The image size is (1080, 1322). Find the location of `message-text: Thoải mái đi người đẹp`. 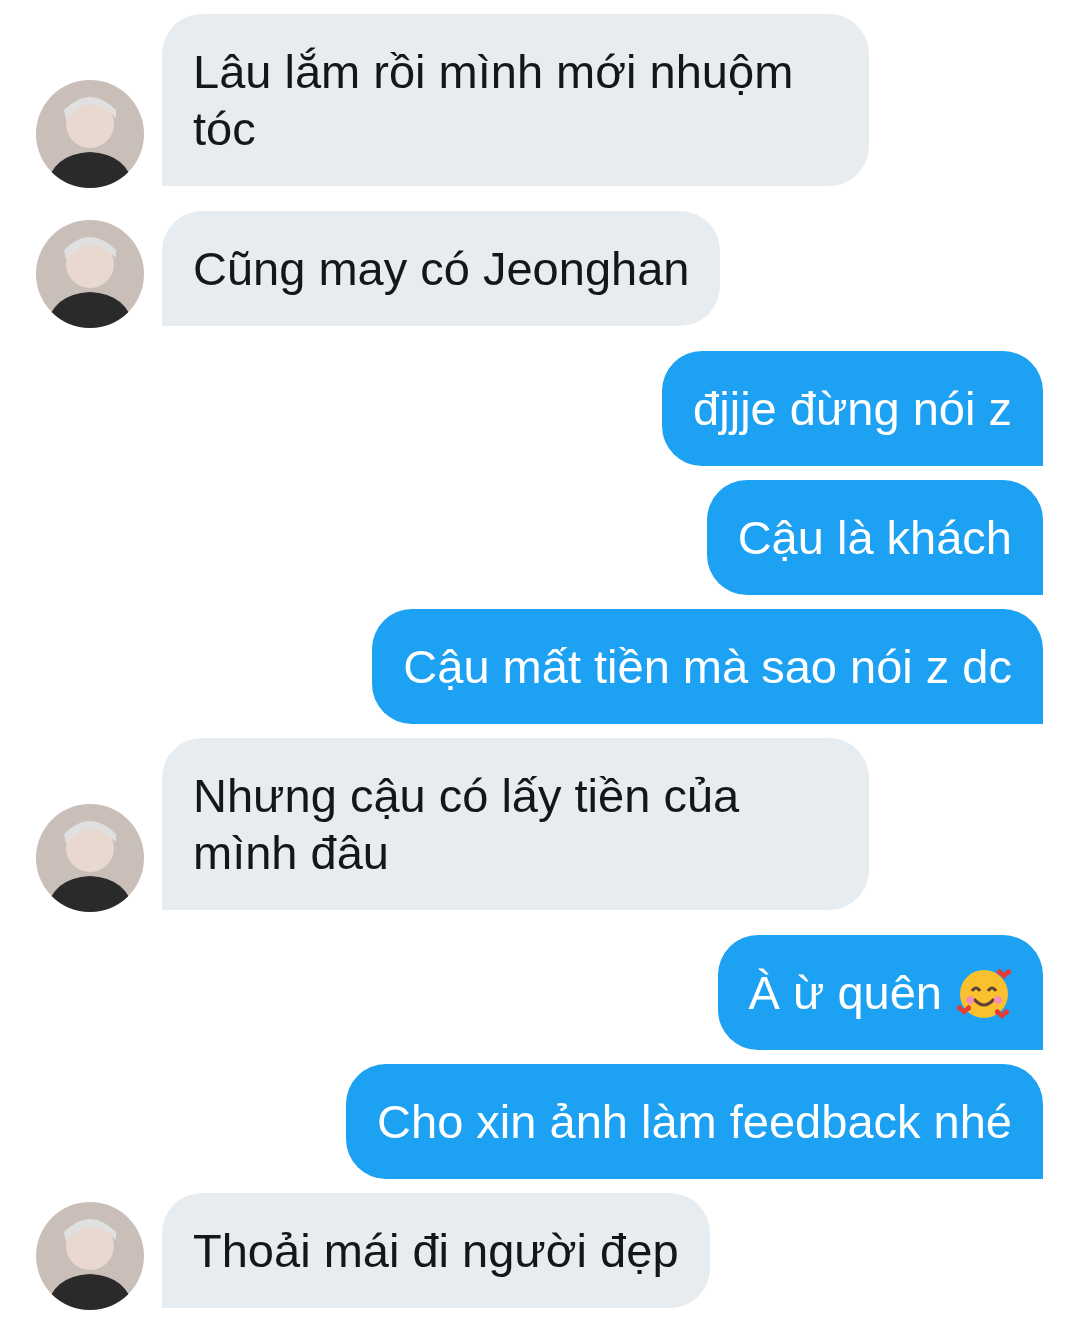

message-text: Thoải mái đi người đẹp is located at coordinates (436, 1250).